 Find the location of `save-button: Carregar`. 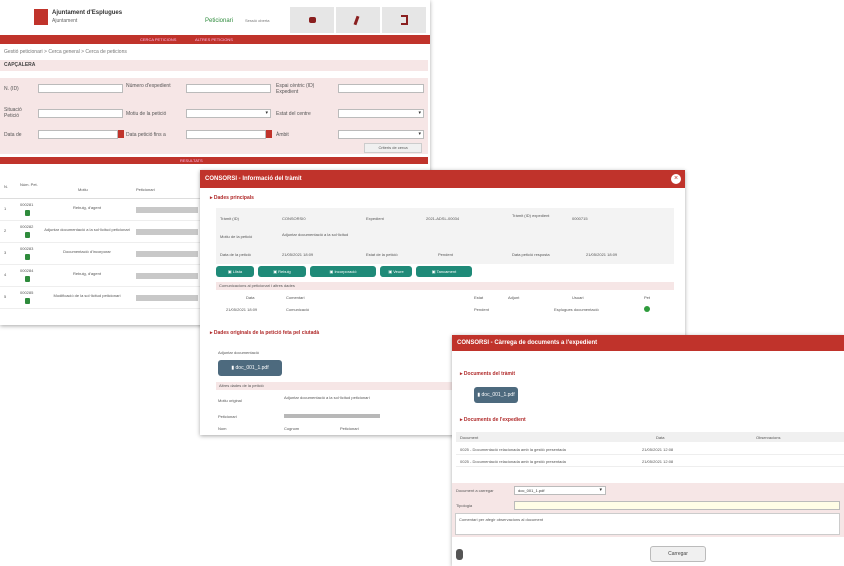

save-button: Carregar is located at coordinates (678, 554).